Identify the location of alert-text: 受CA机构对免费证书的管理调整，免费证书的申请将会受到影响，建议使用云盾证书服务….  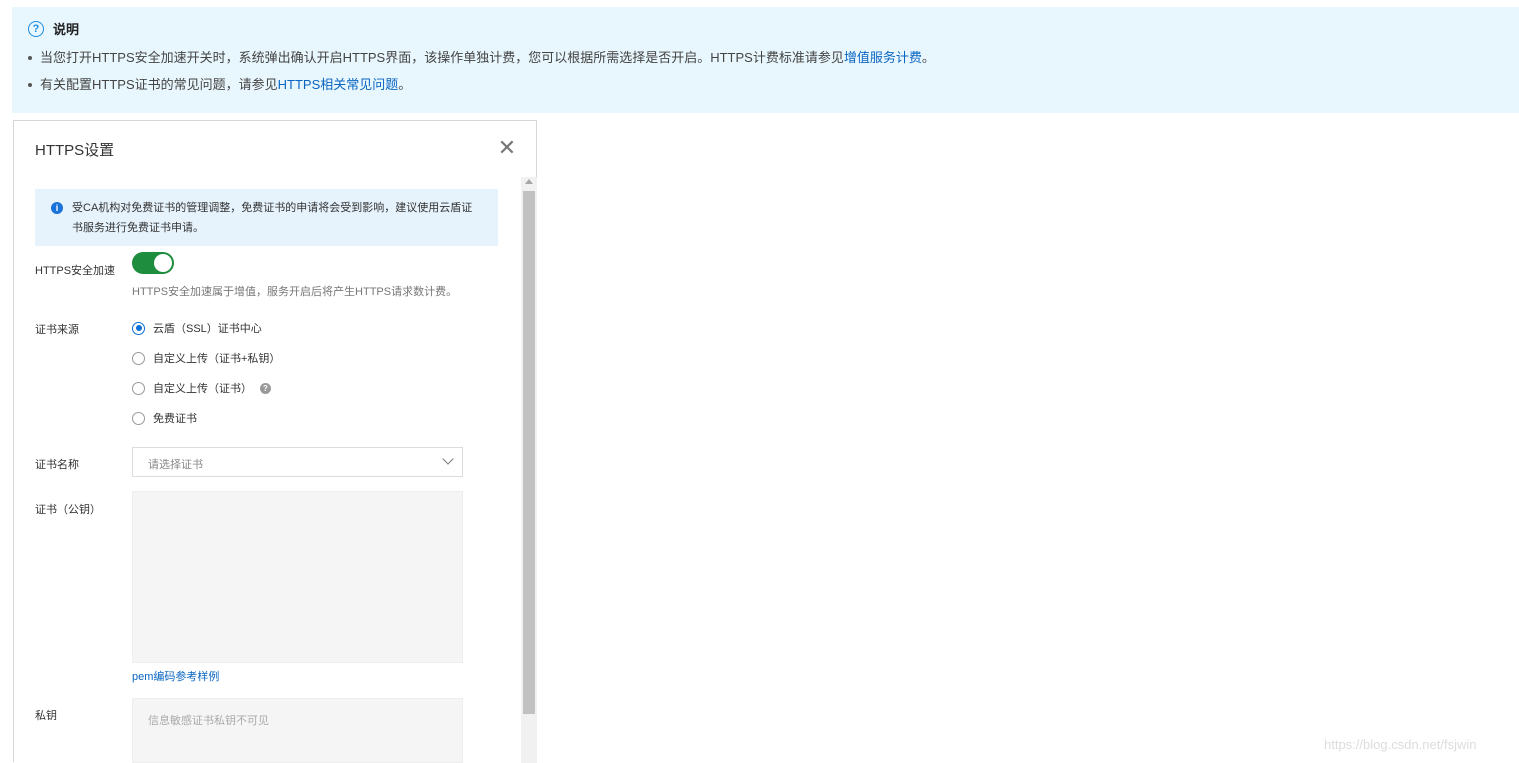
(272, 218).